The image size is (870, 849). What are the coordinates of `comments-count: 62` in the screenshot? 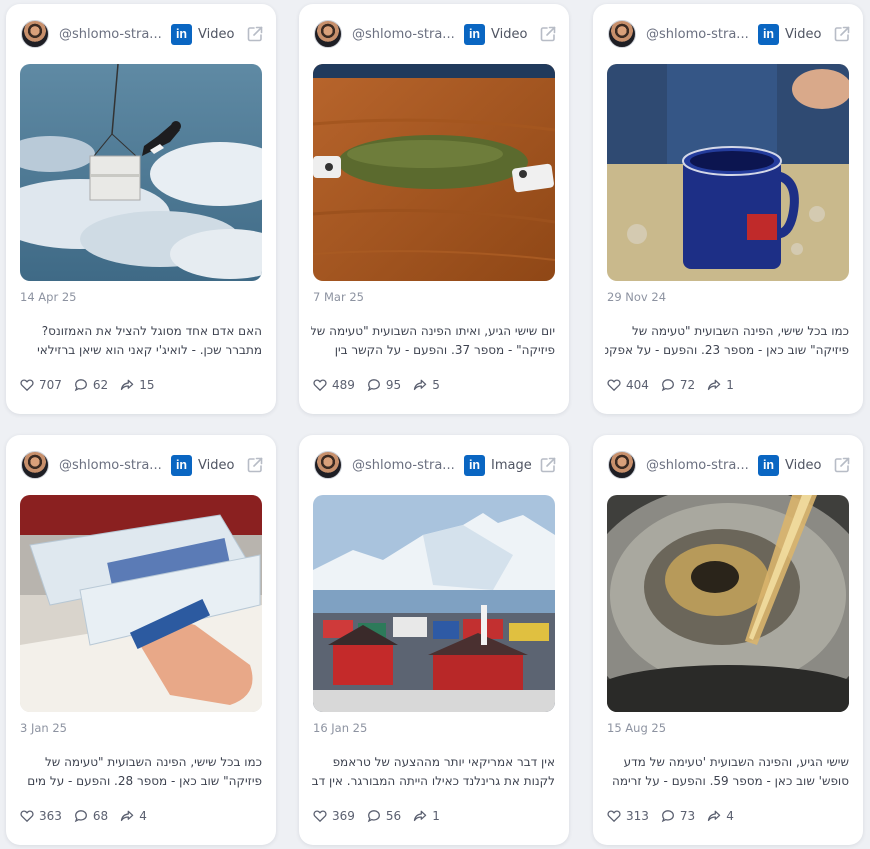 It's located at (100, 385).